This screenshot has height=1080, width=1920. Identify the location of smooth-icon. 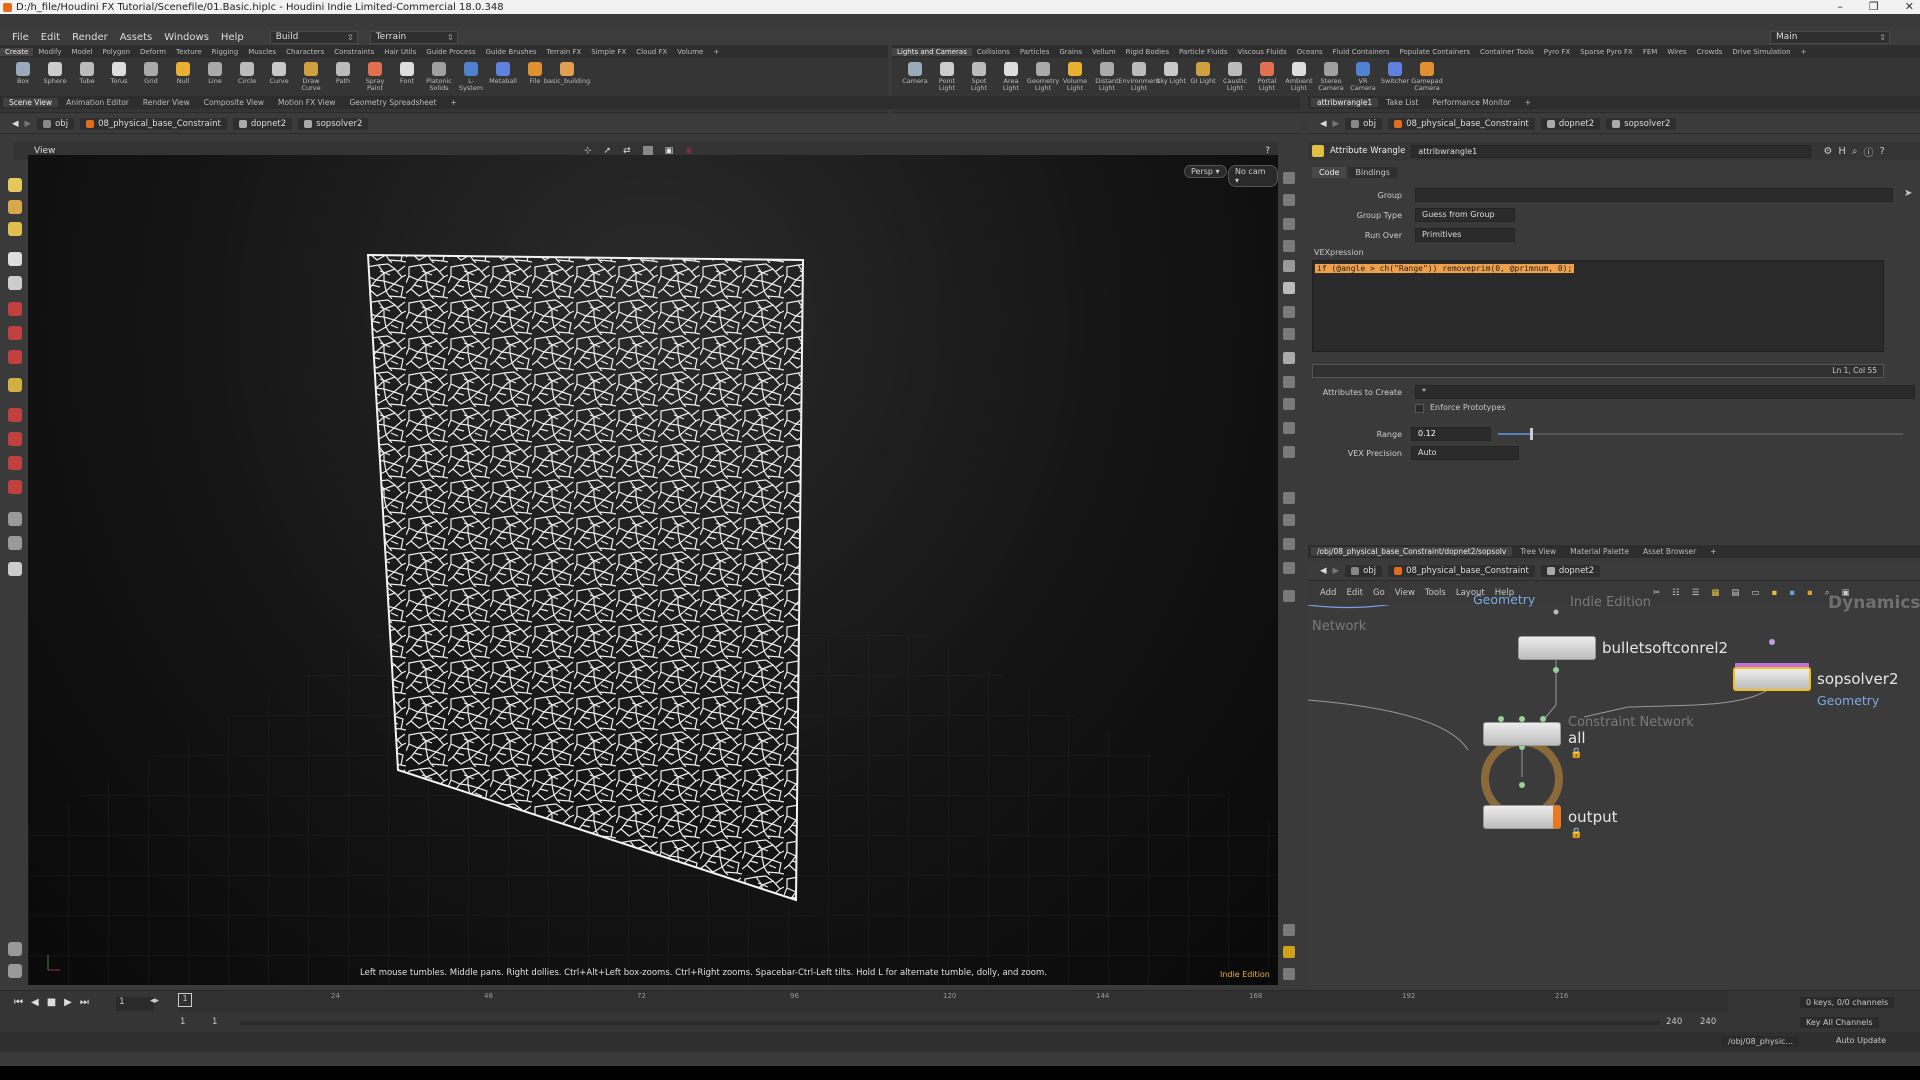
(1289, 246).